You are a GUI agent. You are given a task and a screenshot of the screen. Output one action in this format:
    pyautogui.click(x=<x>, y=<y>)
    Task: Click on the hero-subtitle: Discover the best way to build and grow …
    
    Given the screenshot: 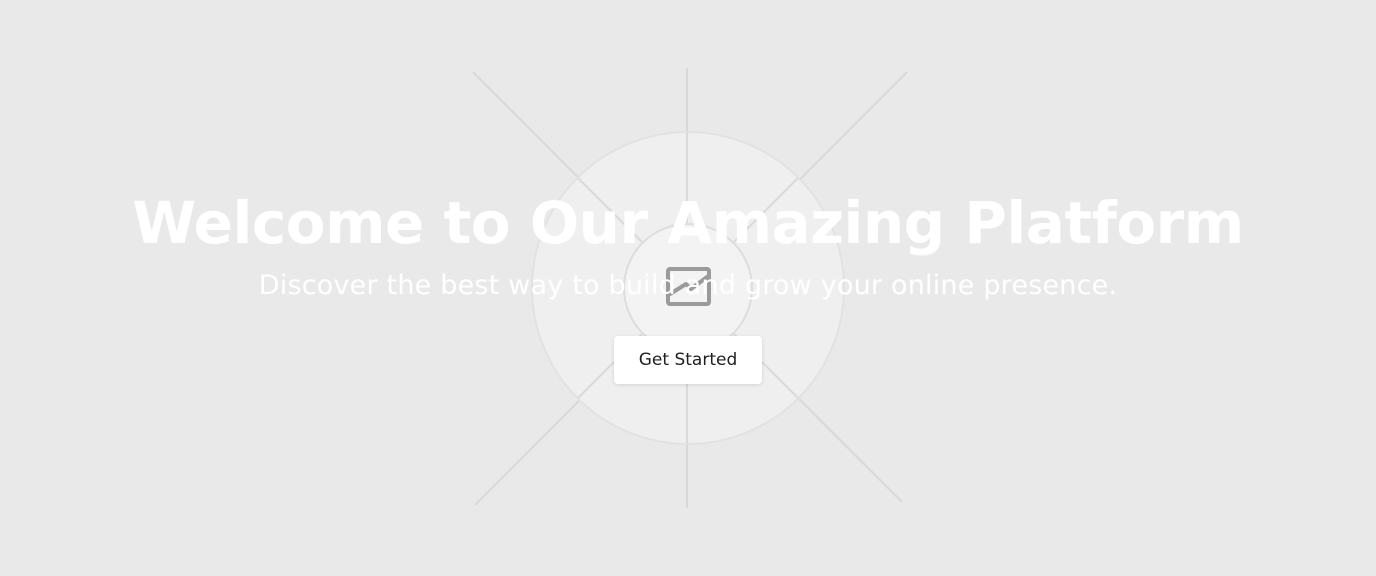 What is the action you would take?
    pyautogui.click(x=688, y=285)
    